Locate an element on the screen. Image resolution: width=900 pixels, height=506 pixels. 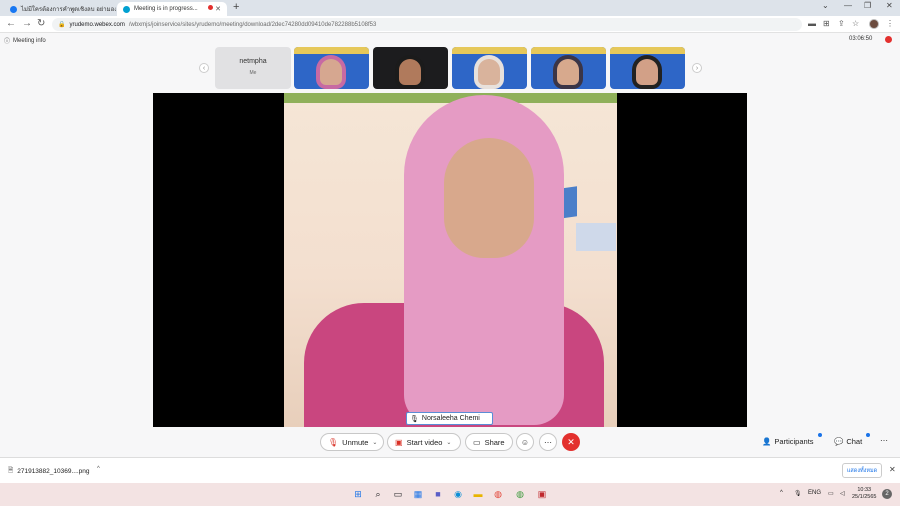
participant-thumbnails: ‹ netmpha Me › is located at coordinates (450, 69).